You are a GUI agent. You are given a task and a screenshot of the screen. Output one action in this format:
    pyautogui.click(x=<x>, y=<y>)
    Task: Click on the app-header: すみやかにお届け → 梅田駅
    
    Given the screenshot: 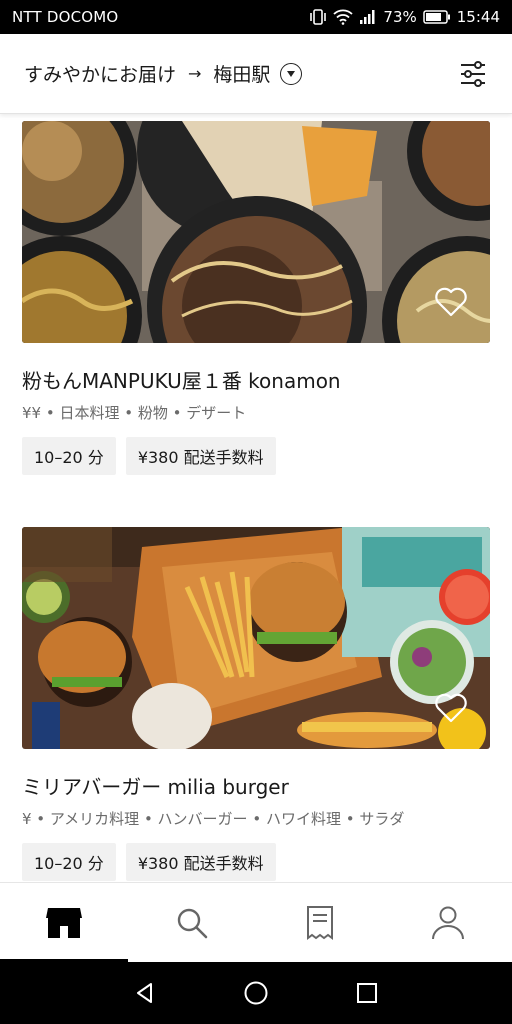 What is the action you would take?
    pyautogui.click(x=256, y=74)
    